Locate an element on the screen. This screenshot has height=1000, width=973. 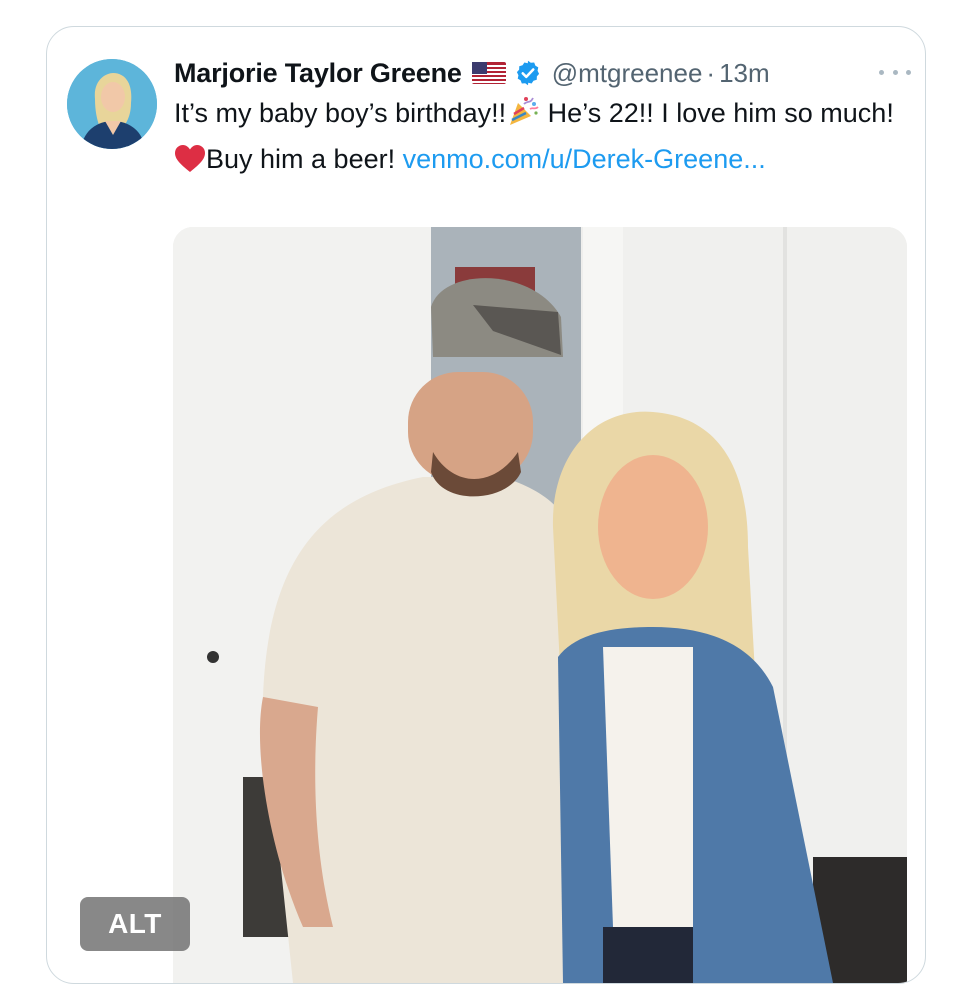
alt-text-badge: ALT is located at coordinates (135, 924).